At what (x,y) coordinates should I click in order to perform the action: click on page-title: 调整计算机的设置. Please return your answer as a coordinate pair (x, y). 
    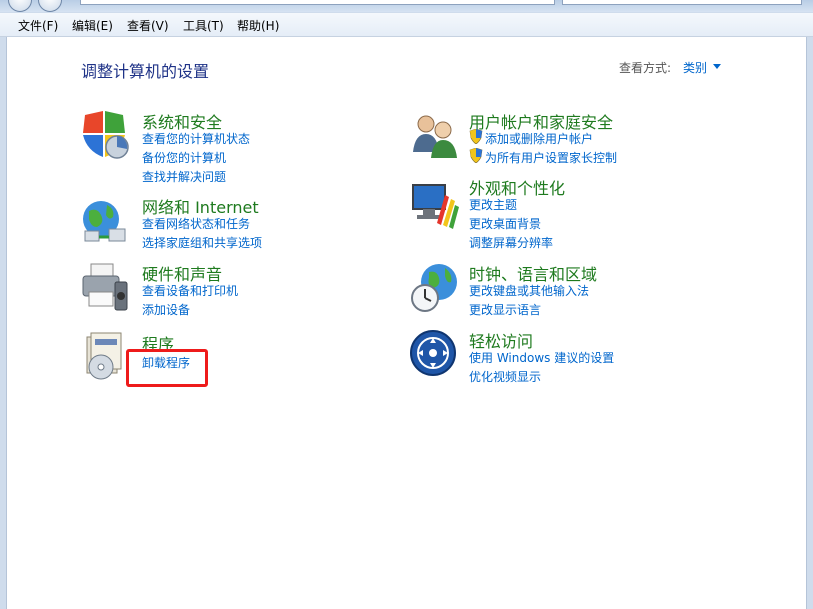
    Looking at the image, I should click on (145, 71).